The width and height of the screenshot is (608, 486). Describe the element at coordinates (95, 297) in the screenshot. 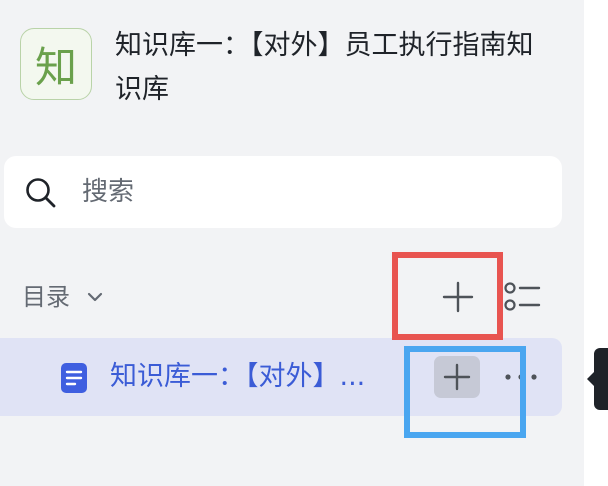

I see `chevron-down-icon` at that location.